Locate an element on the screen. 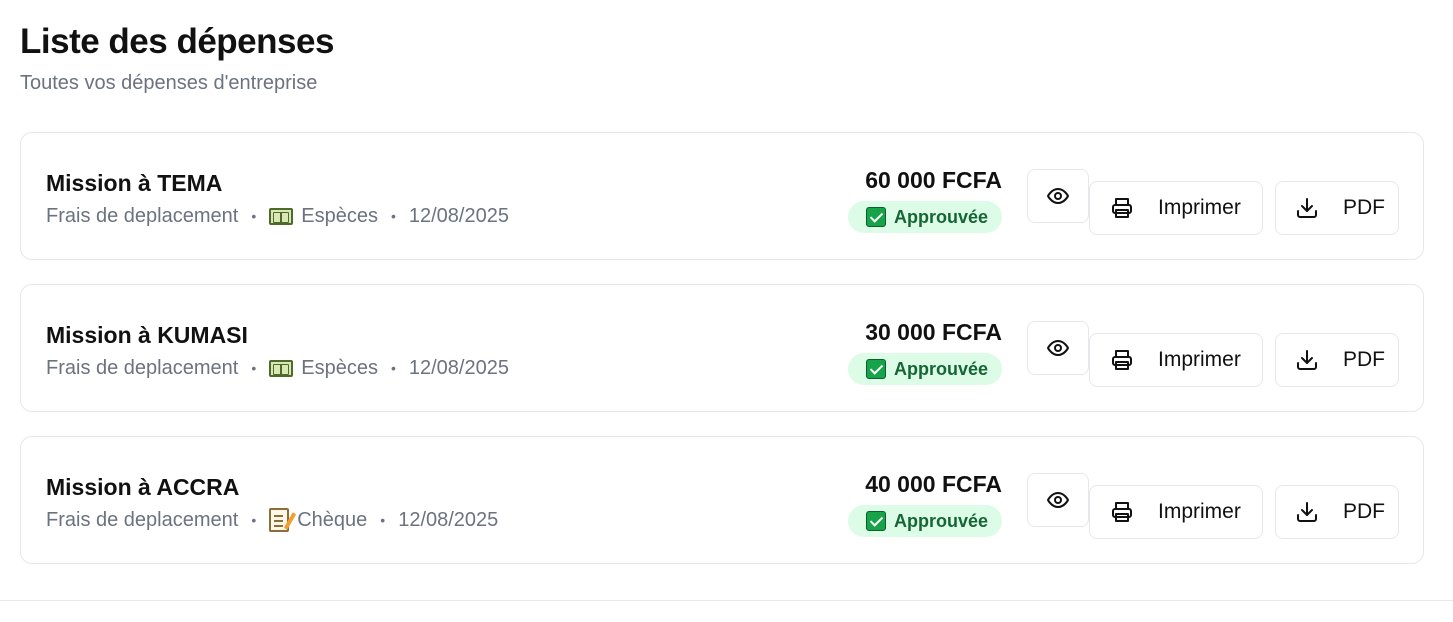 The width and height of the screenshot is (1453, 622). expense-amount: 40 000 FCFA is located at coordinates (933, 484).